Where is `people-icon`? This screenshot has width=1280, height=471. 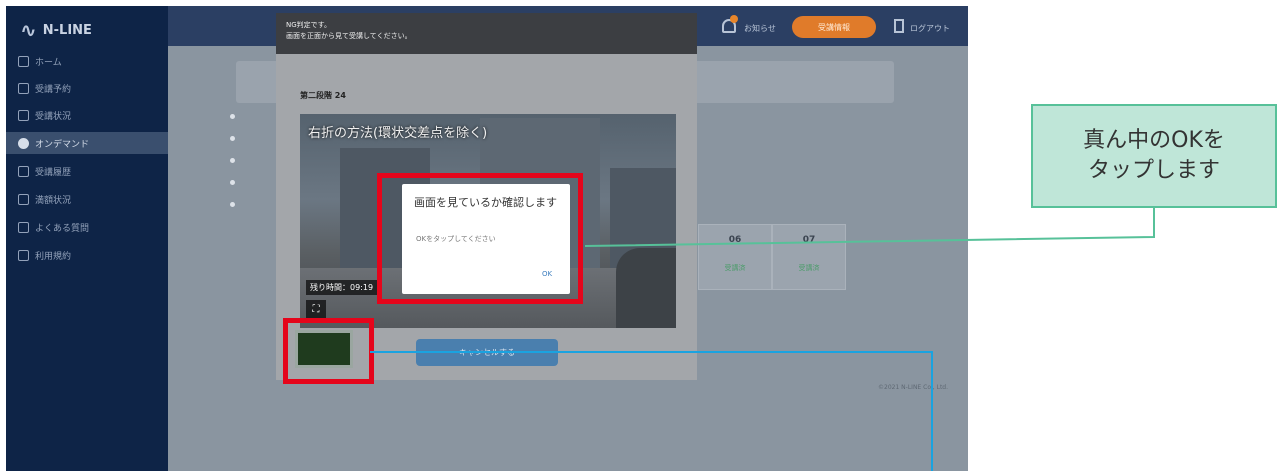
people-icon is located at coordinates (23, 199).